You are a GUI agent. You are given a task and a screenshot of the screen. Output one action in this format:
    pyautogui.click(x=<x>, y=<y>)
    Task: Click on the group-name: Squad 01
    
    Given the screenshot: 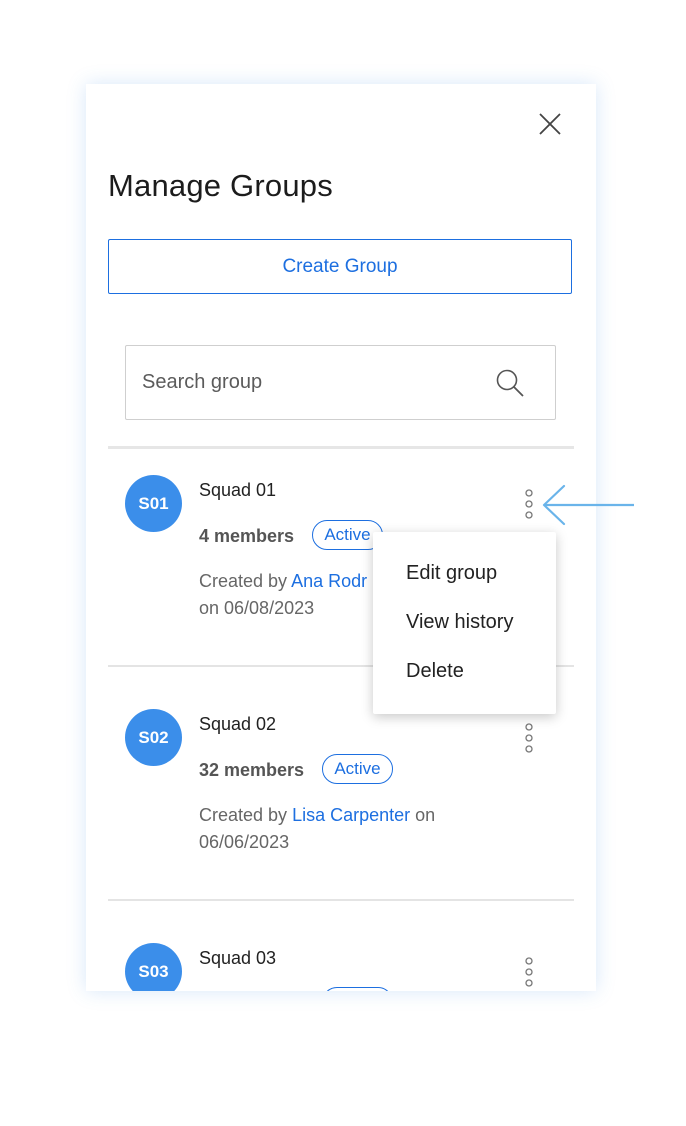 What is the action you would take?
    pyautogui.click(x=238, y=490)
    